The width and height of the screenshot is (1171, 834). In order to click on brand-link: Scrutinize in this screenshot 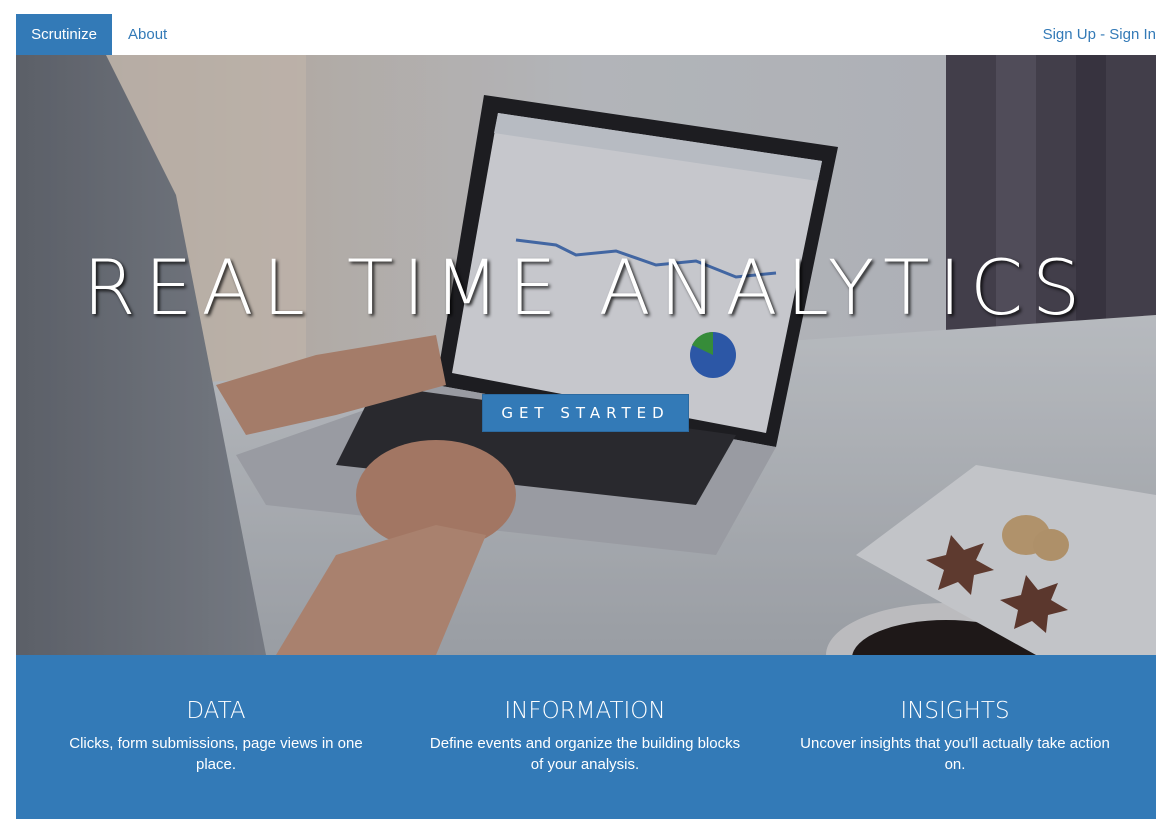, I will do `click(64, 34)`.